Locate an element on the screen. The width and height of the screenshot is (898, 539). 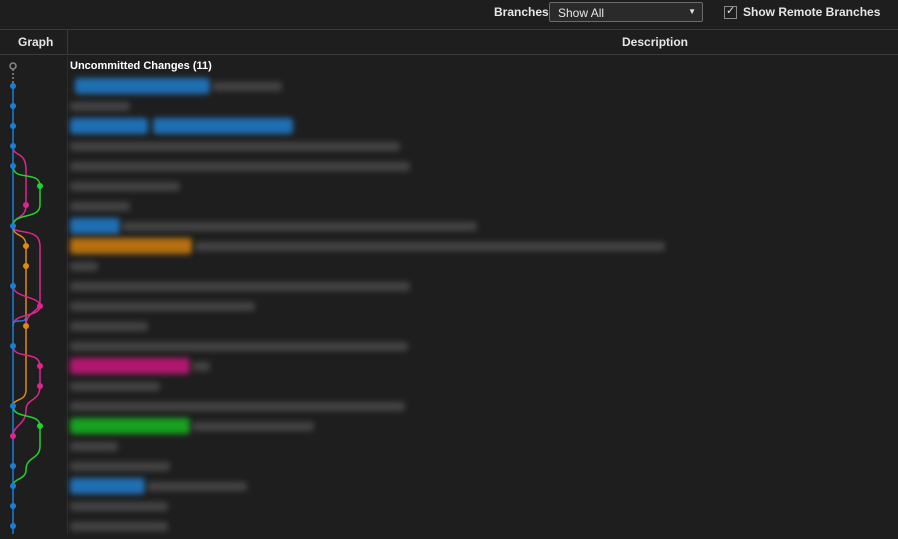
commit-graph is located at coordinates (34, 295).